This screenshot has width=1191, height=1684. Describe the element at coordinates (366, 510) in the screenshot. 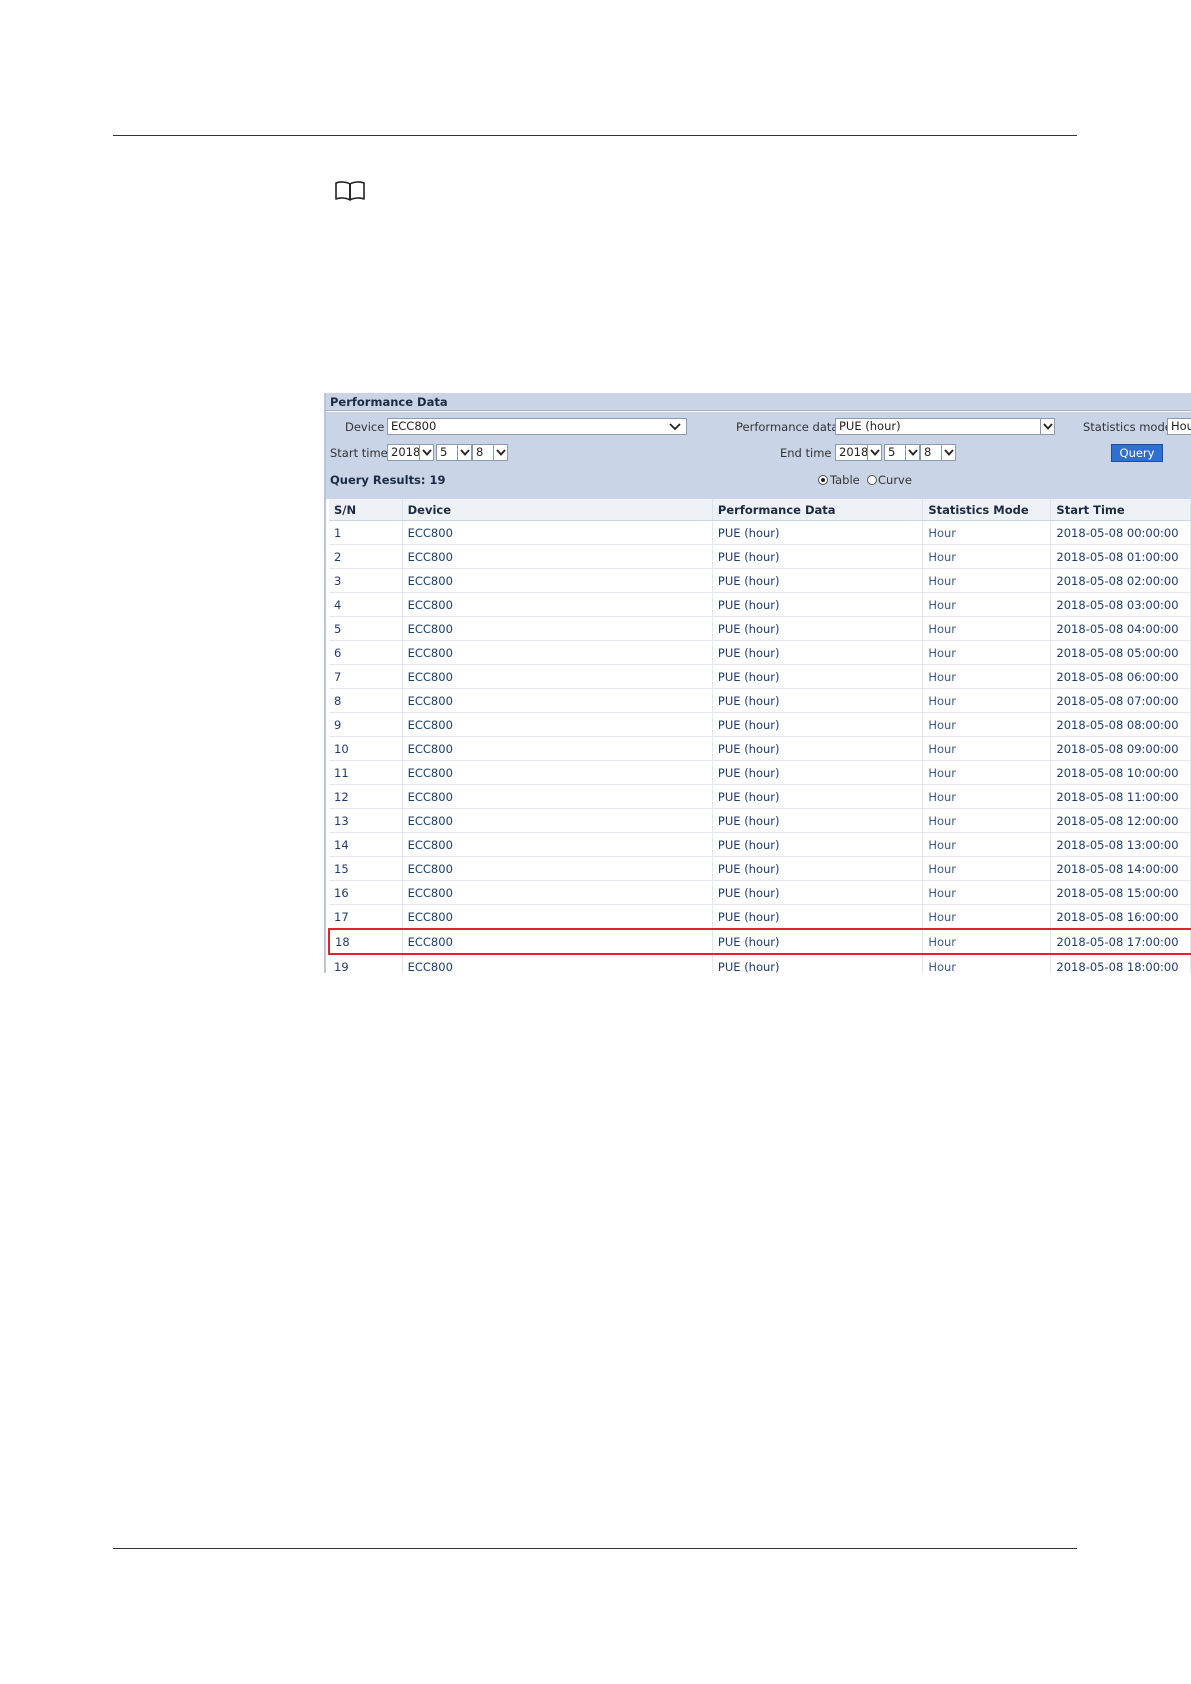

I see `header-sn: S/N` at that location.